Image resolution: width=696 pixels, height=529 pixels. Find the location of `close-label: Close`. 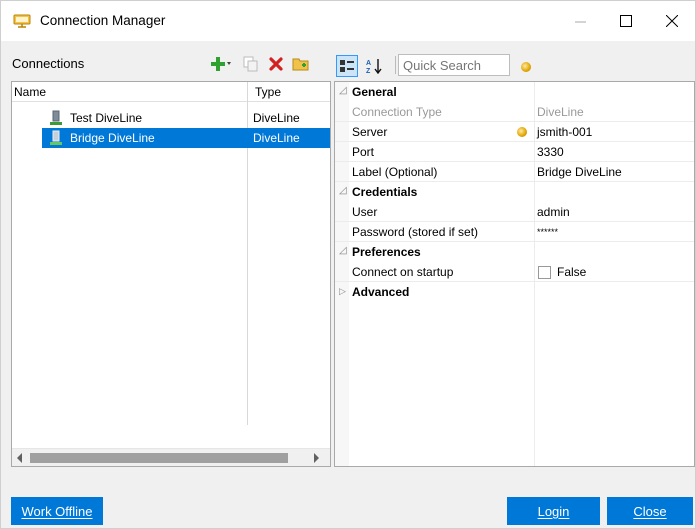

close-label: Close is located at coordinates (650, 511).